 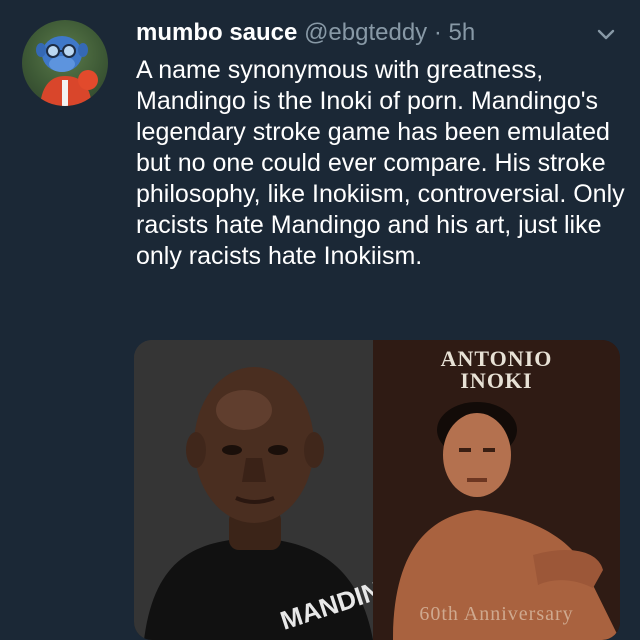 What do you see at coordinates (365, 32) in the screenshot?
I see `username-handle: @ebgteddy` at bounding box center [365, 32].